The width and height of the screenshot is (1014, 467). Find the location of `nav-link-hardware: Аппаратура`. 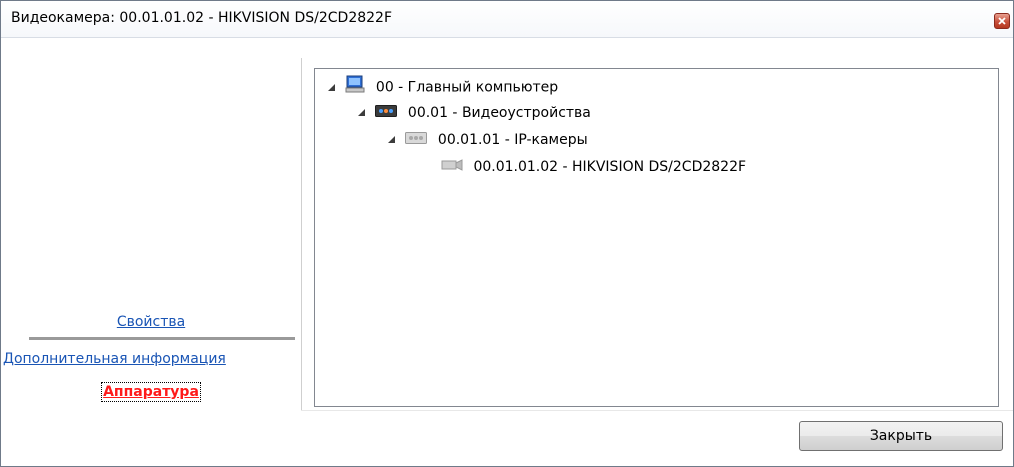

nav-link-hardware: Аппаратура is located at coordinates (151, 392).